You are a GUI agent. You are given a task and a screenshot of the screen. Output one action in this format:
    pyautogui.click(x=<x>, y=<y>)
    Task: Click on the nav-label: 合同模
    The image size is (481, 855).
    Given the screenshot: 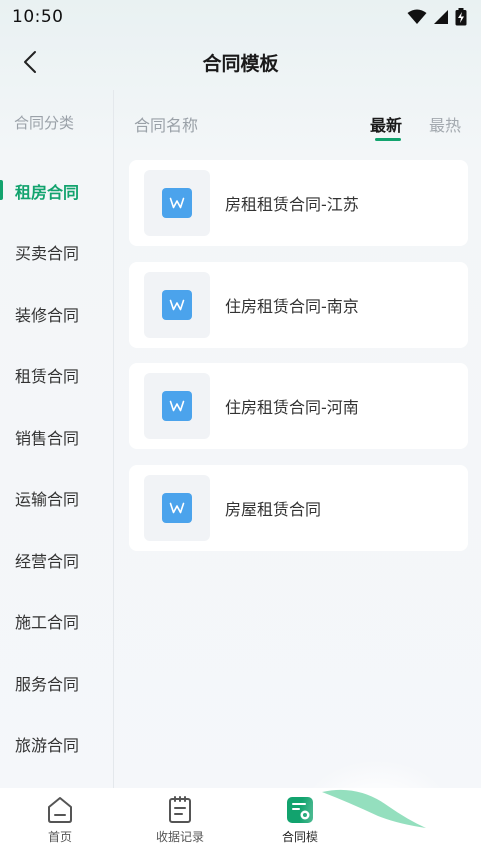 What is the action you would take?
    pyautogui.click(x=299, y=837)
    